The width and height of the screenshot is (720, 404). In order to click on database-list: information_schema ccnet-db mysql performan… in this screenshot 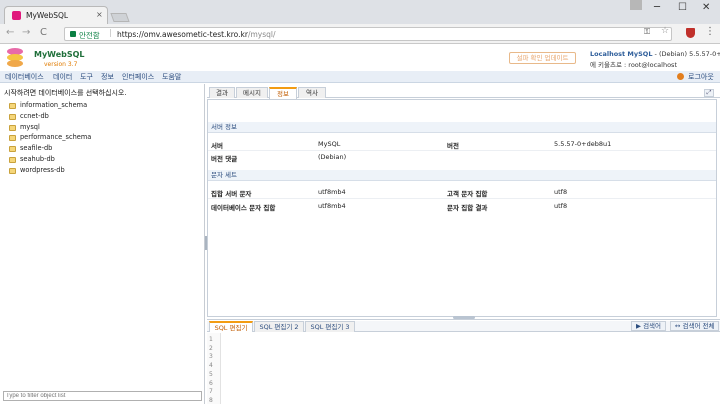, I will do `click(48, 139)`.